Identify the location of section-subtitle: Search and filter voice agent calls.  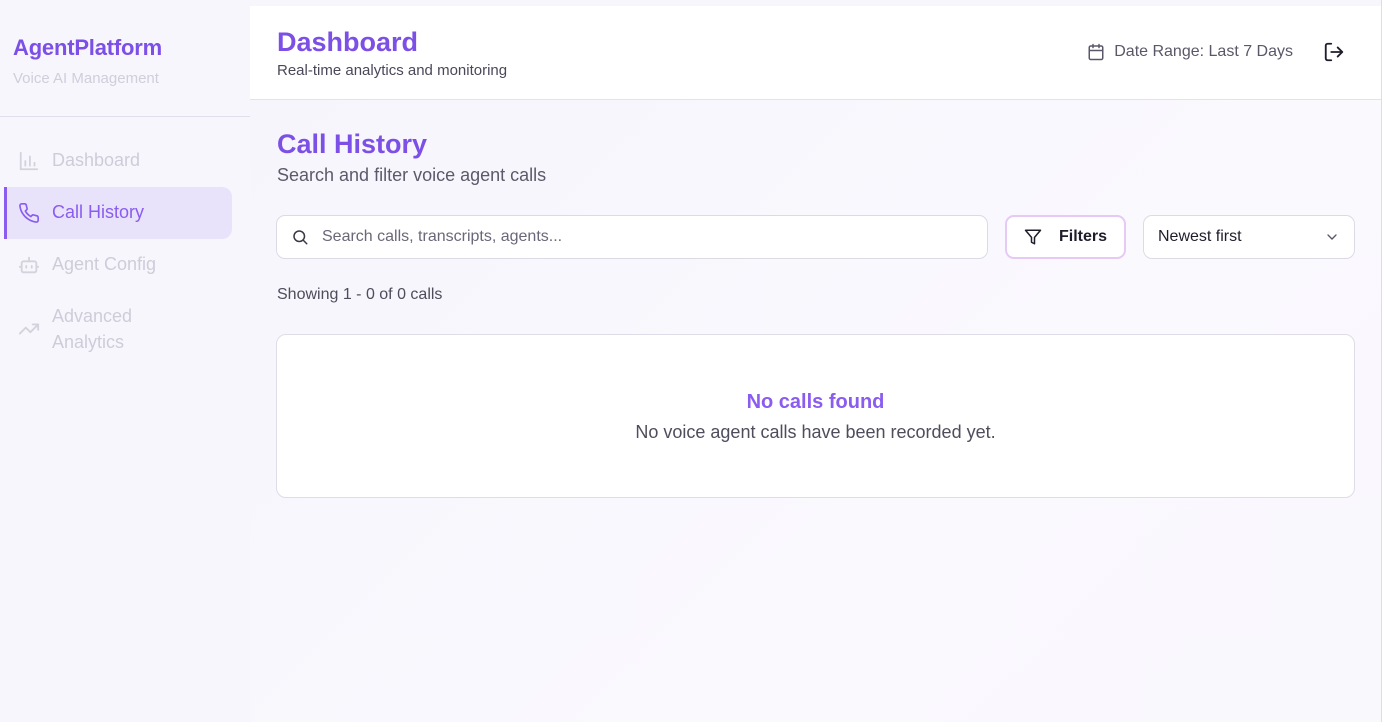
(412, 175).